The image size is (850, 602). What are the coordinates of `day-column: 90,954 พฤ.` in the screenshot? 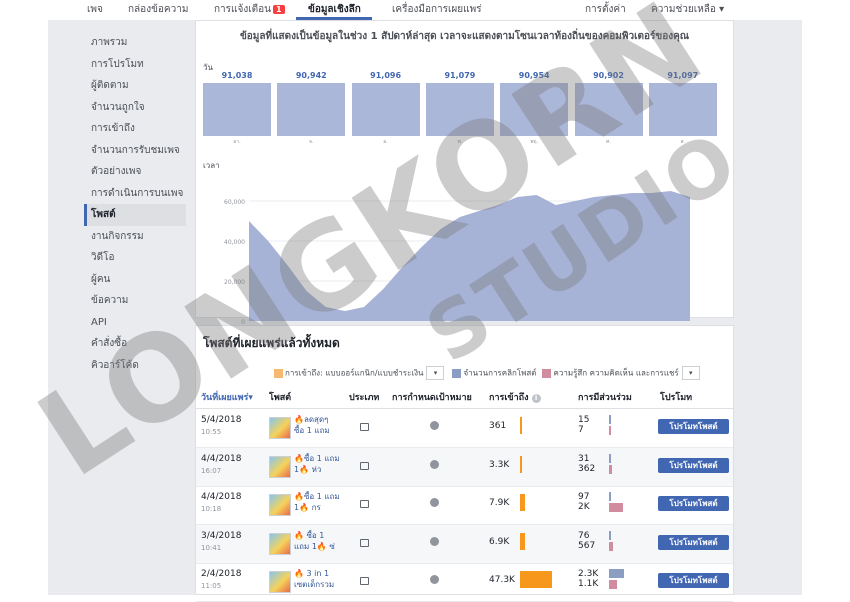 It's located at (534, 108).